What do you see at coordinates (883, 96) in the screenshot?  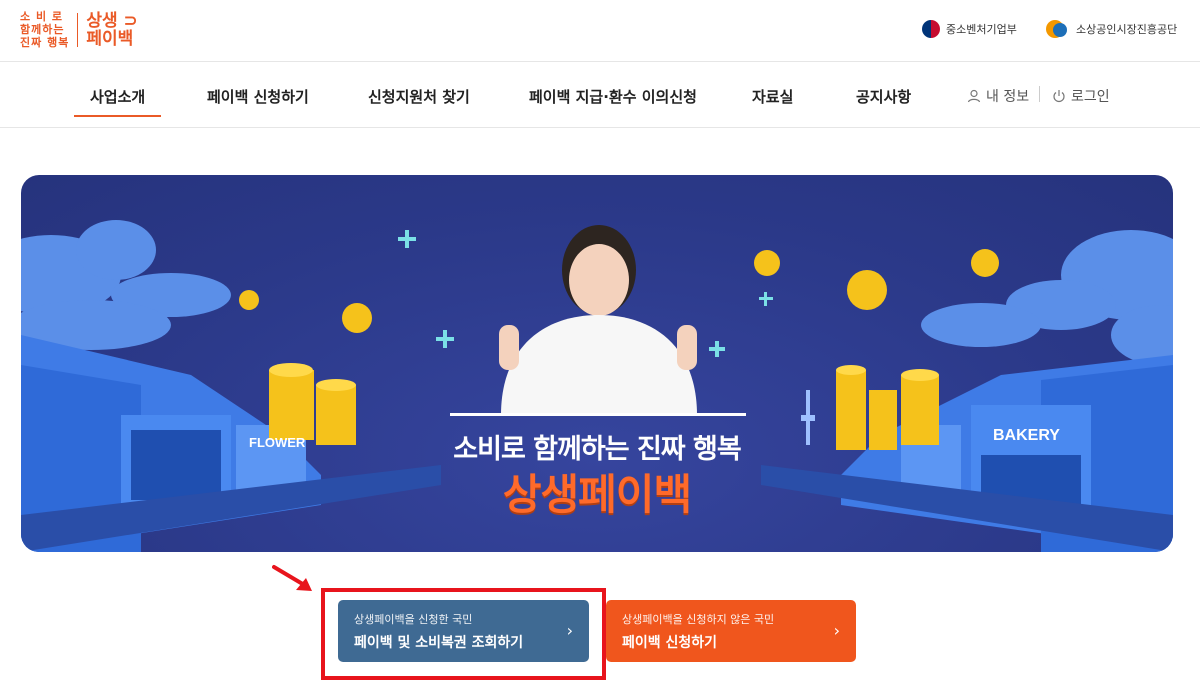 I see `nav-item-notice: 공지사항` at bounding box center [883, 96].